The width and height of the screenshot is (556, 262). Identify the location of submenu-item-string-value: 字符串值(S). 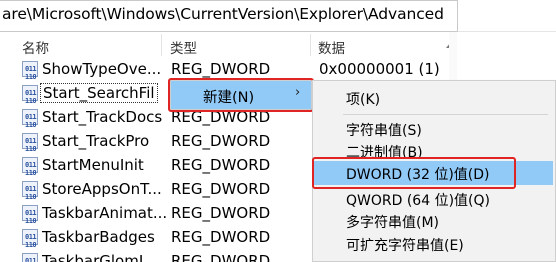
(433, 129).